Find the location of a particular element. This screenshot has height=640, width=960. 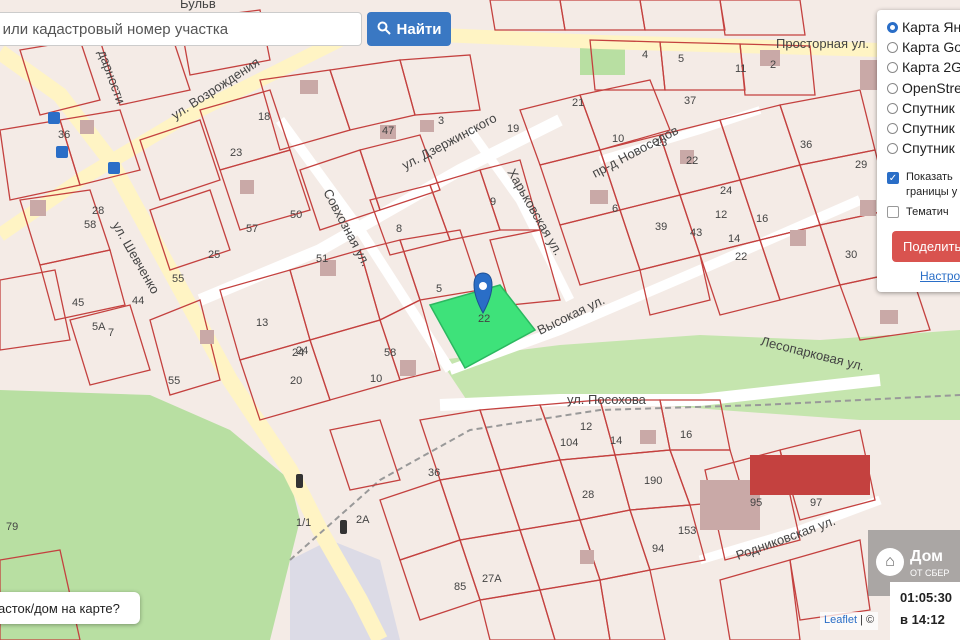

svg-text: 153 is located at coordinates (687, 531).